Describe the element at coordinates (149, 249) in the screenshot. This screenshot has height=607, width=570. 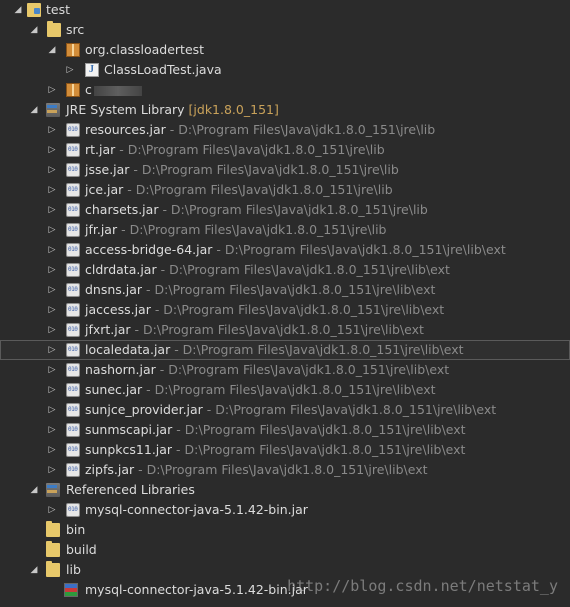
I see `jar-name: access-bridge-64.jar` at that location.